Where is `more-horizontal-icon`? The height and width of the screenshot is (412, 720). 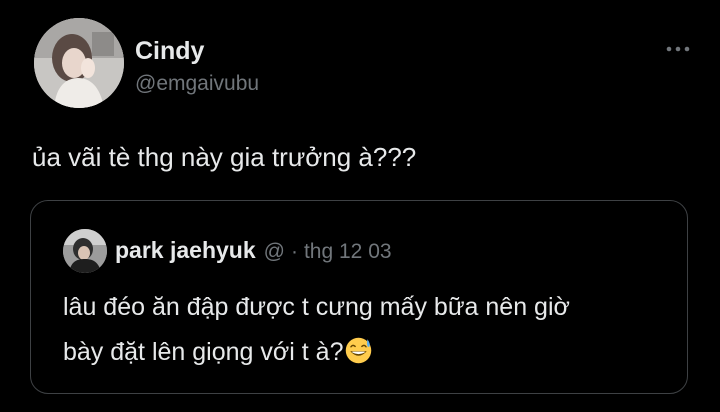
more-horizontal-icon is located at coordinates (678, 49).